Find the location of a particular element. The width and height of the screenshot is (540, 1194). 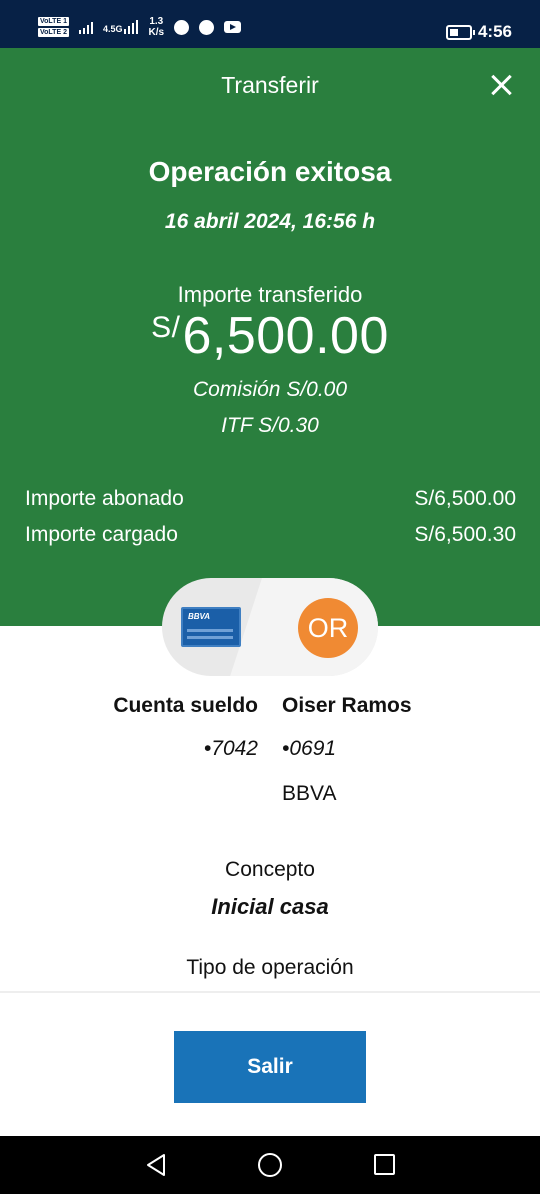

home-icon is located at coordinates (270, 1165).